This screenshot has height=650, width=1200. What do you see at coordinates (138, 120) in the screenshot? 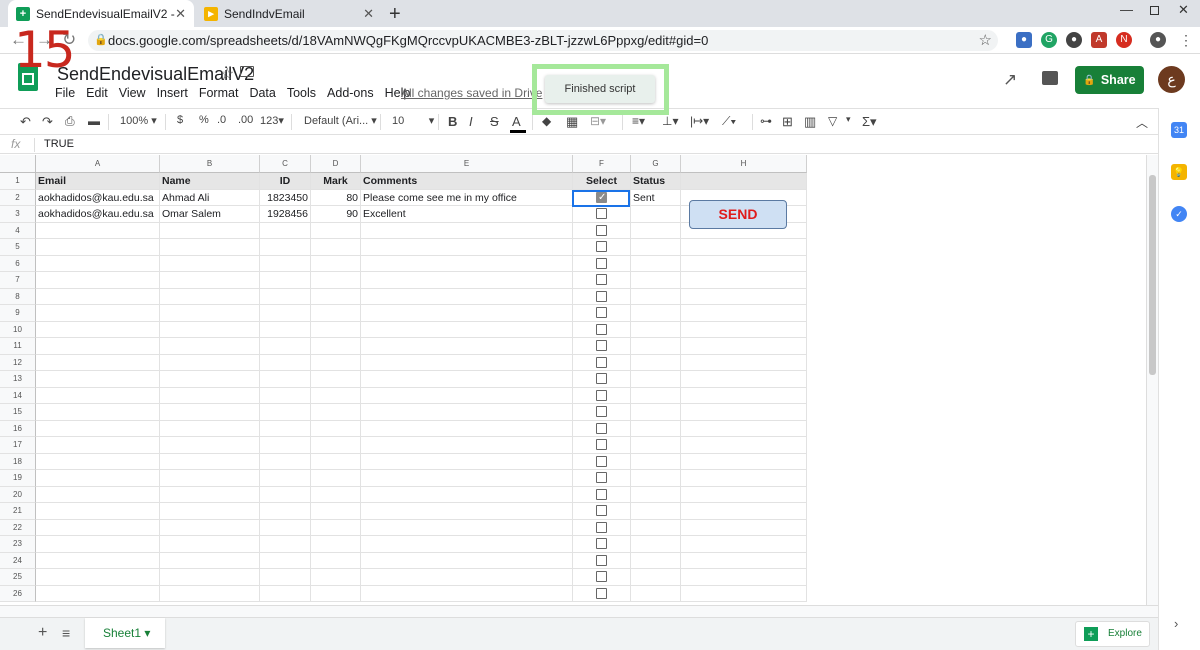
I see `zoom-select: 100% ▾` at bounding box center [138, 120].